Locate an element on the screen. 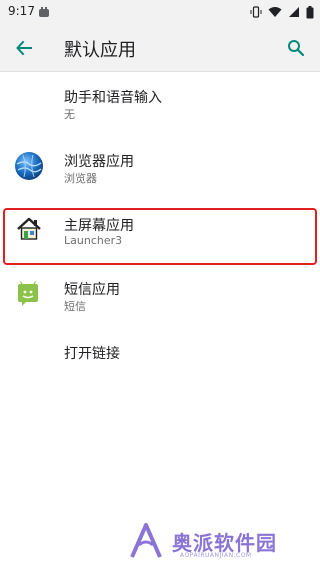  list-item-browser: 浏览器应用 浏览器 is located at coordinates (160, 169).